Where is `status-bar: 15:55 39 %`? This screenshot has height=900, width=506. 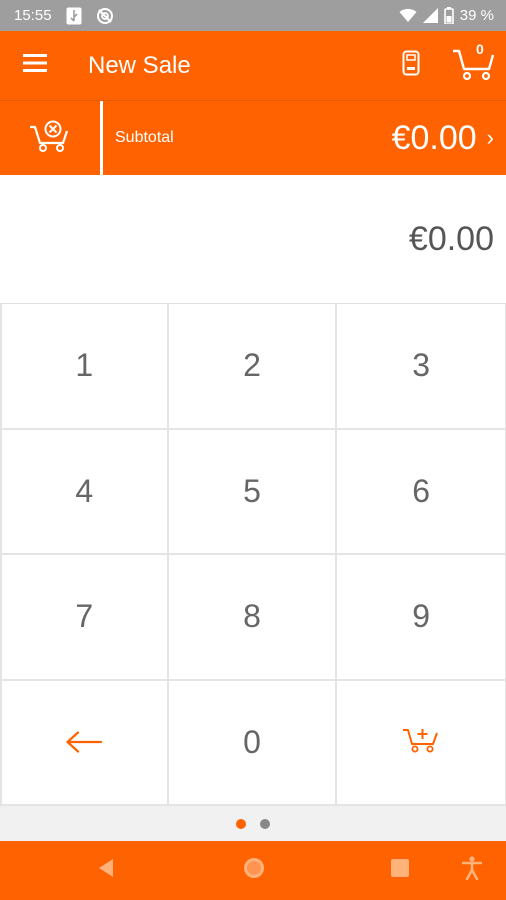 status-bar: 15:55 39 % is located at coordinates (253, 15).